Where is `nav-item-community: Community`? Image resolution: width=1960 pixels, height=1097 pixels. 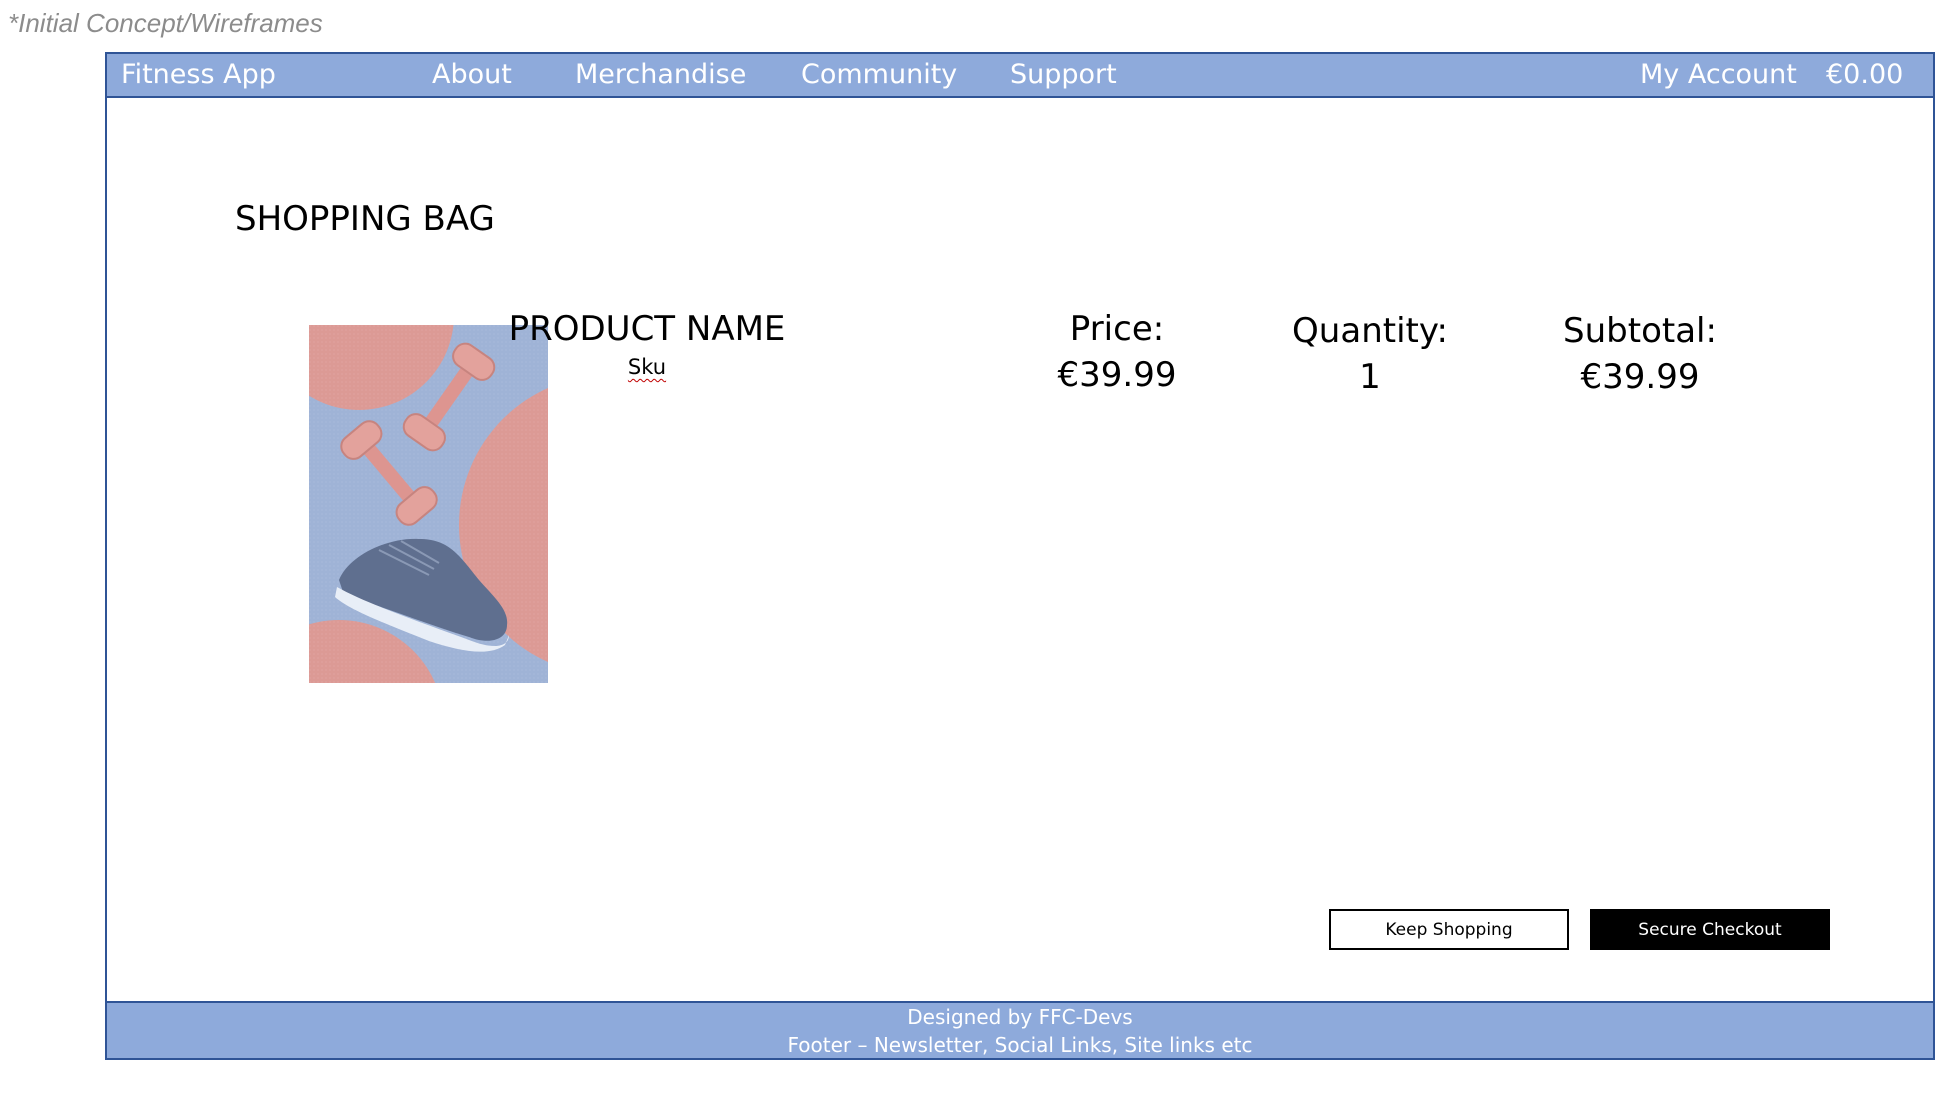
nav-item-community: Community is located at coordinates (879, 74).